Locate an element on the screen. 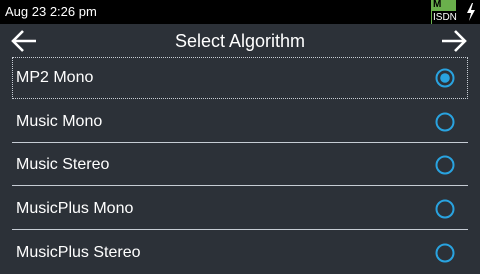  algorithm-label: Music Mono is located at coordinates (59, 121).